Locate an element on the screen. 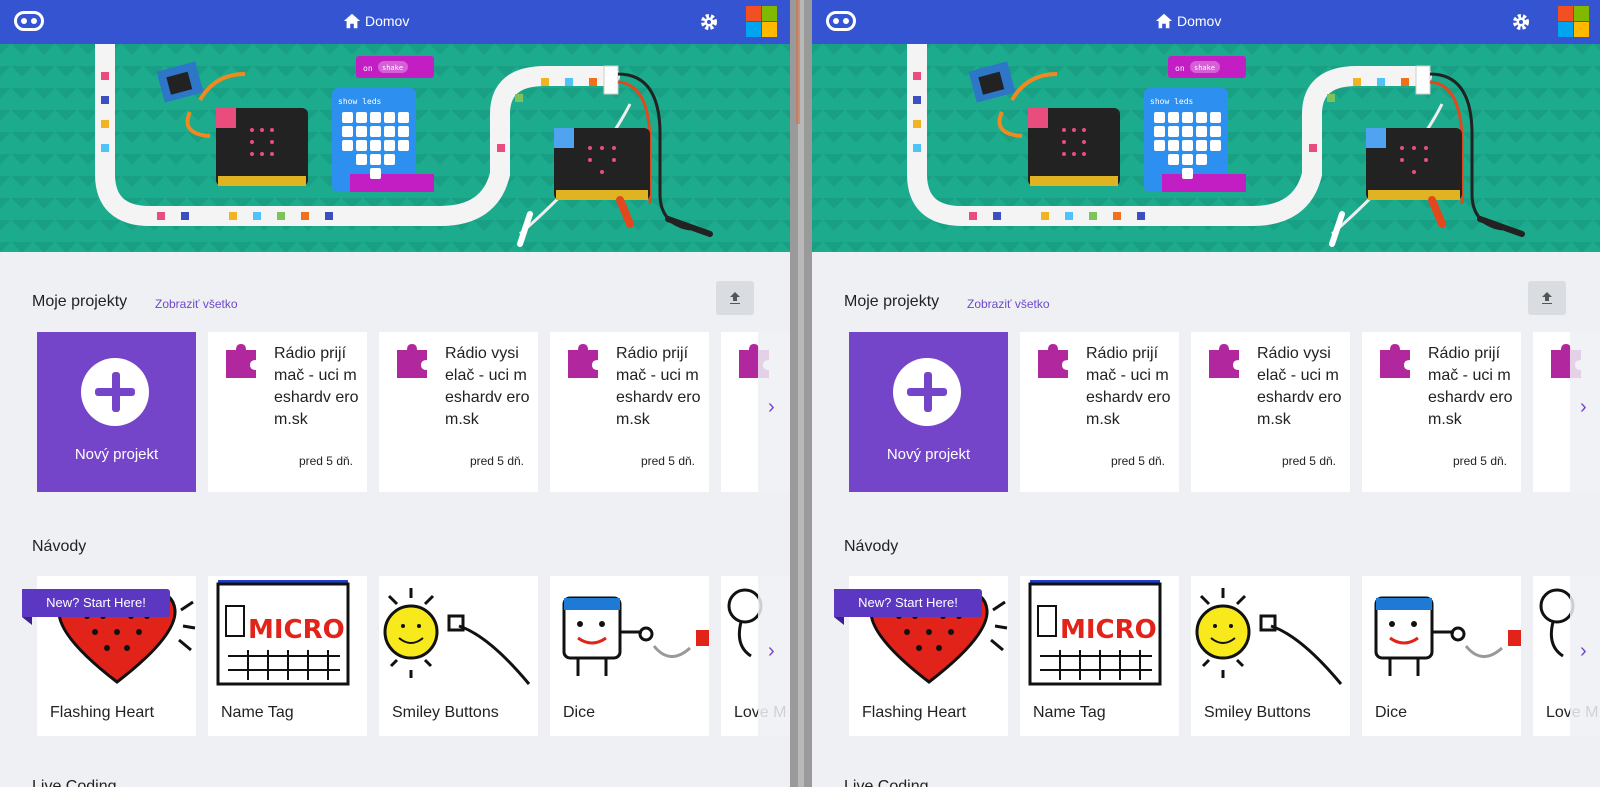  pane-divider is located at coordinates (801, 393).